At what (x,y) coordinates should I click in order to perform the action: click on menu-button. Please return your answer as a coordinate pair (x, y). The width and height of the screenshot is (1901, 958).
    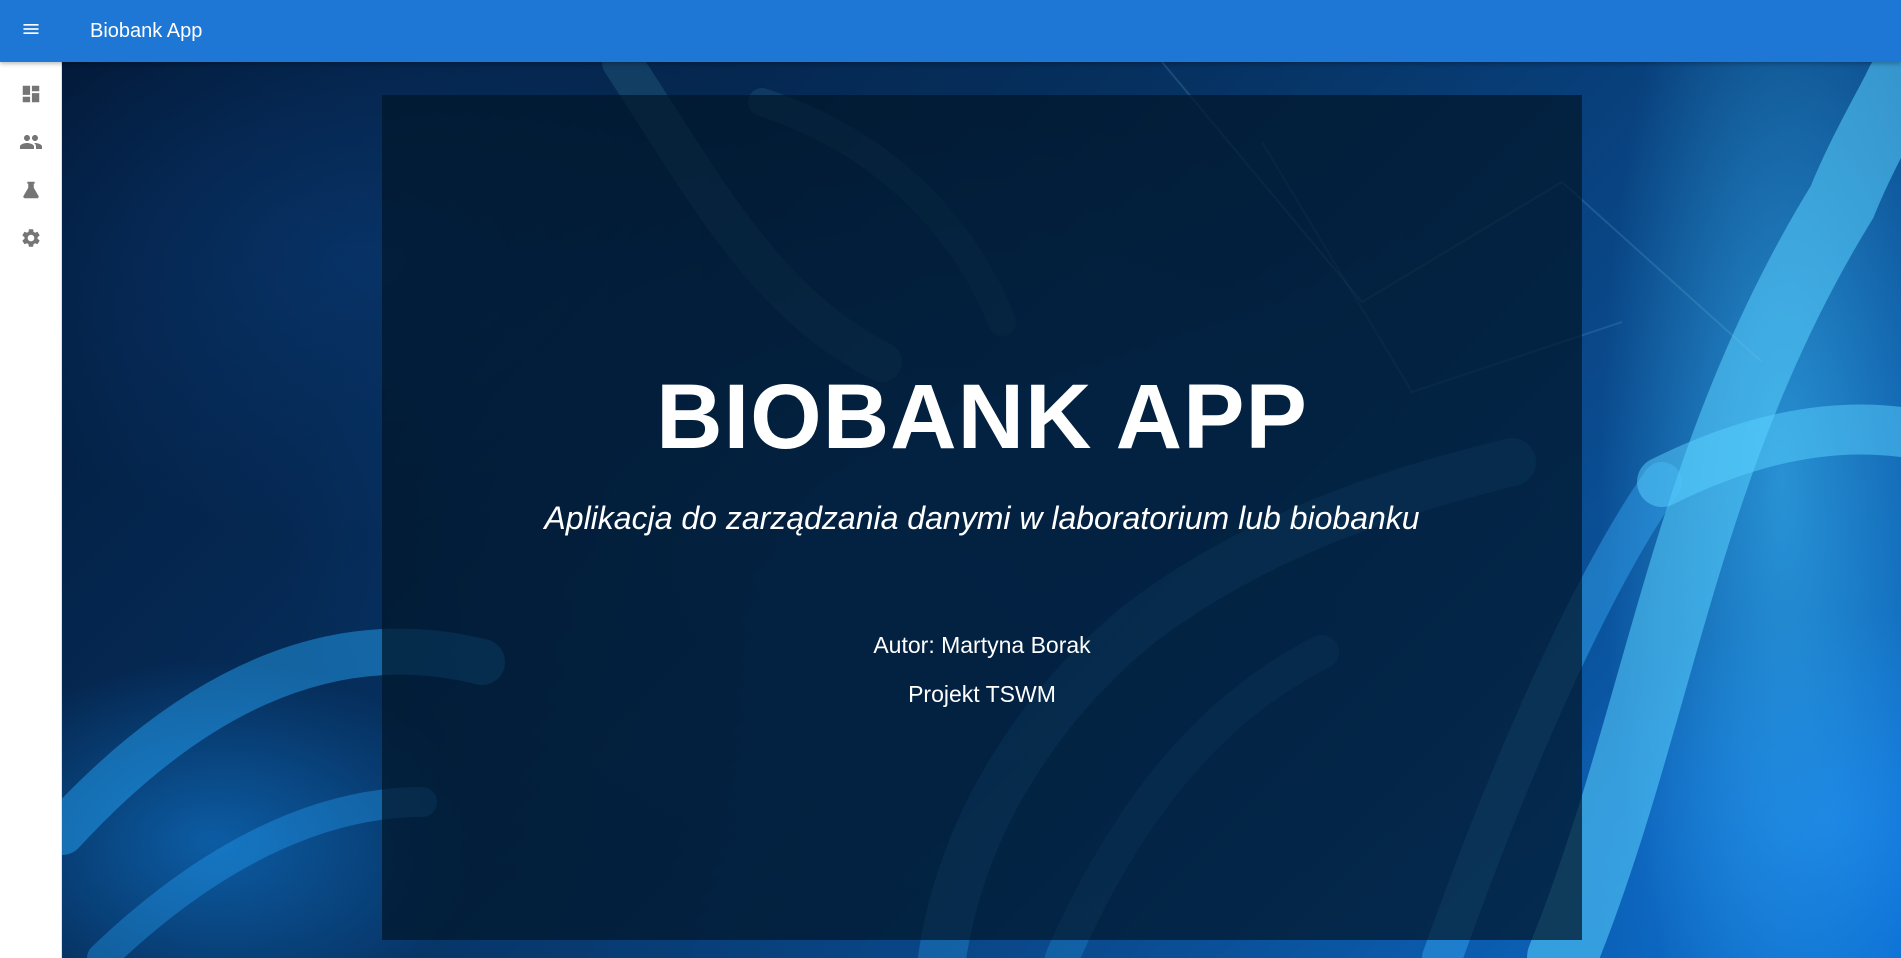
    Looking at the image, I should click on (31, 31).